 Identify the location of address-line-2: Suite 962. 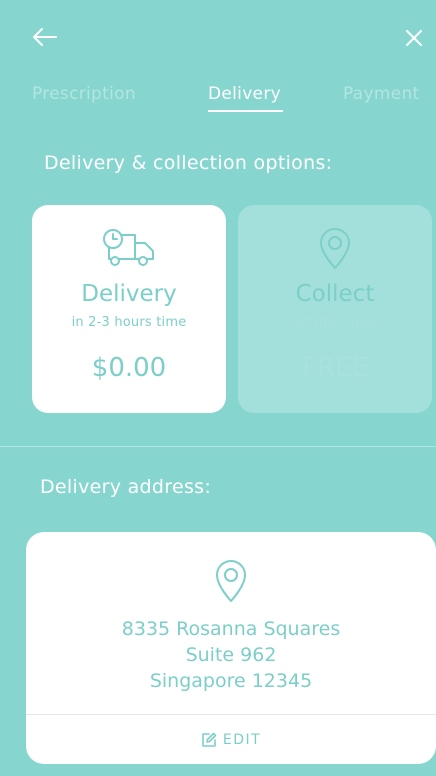
(231, 655).